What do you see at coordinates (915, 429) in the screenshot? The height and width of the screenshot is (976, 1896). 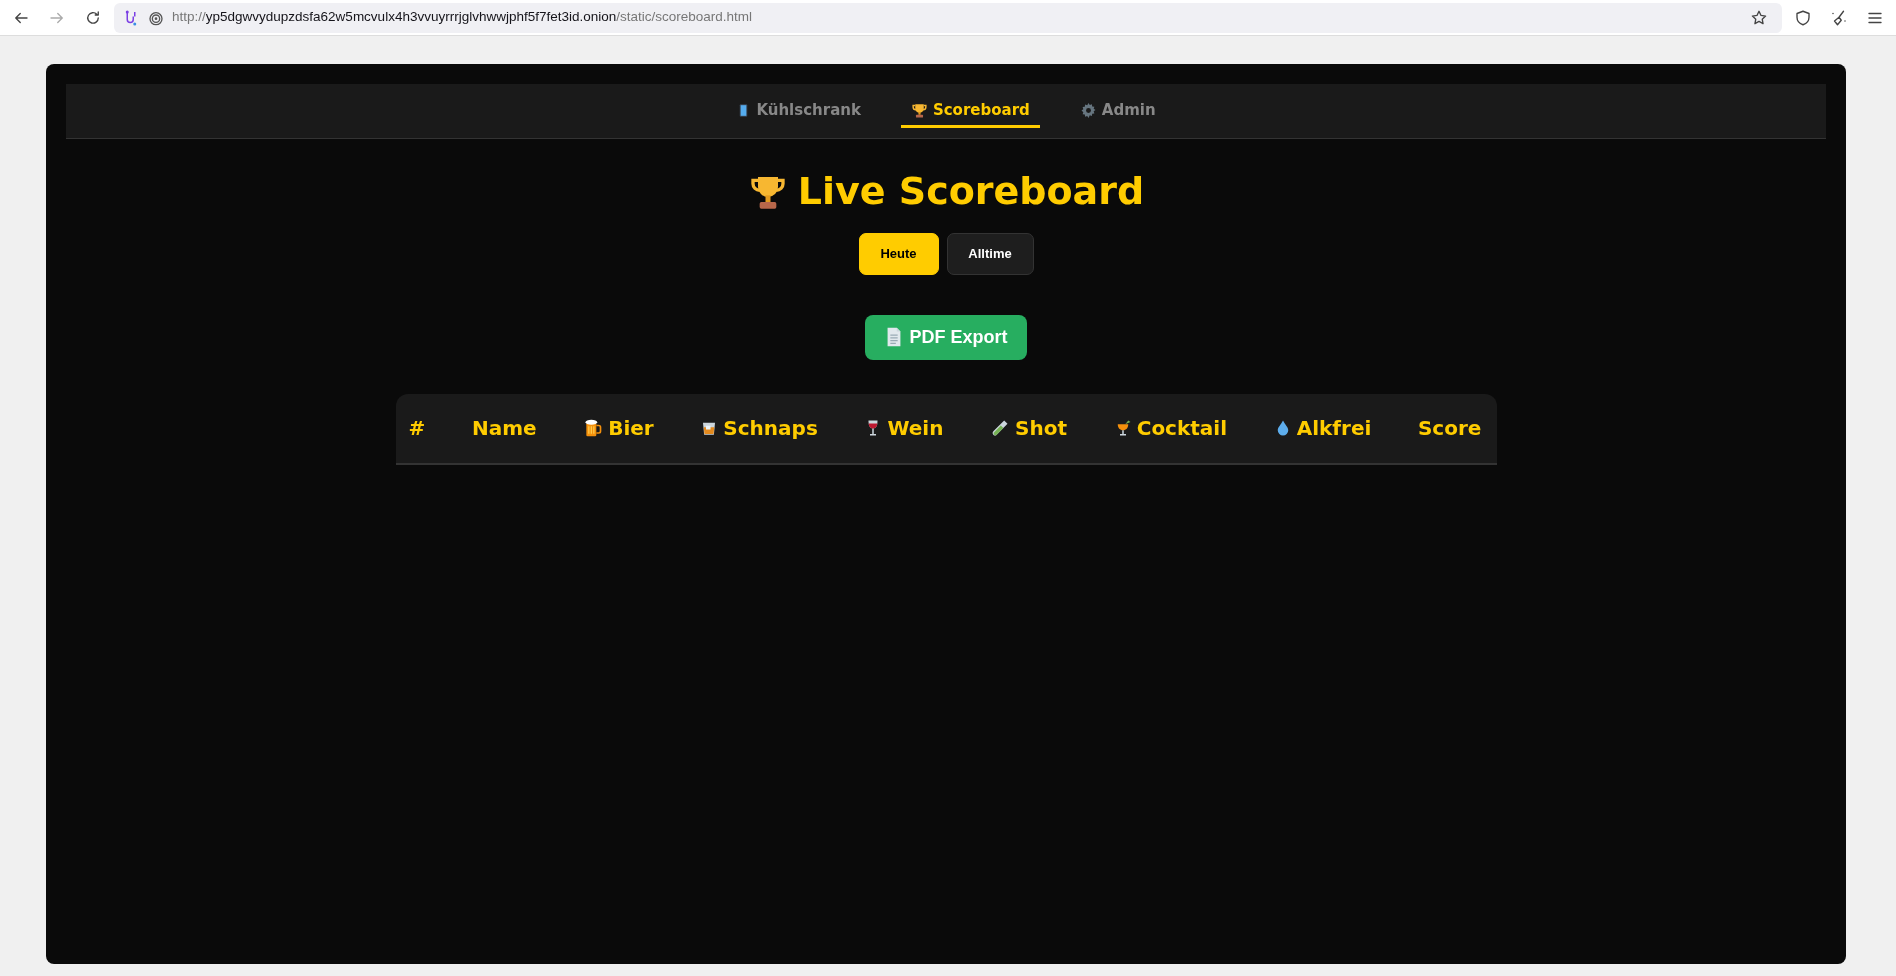 I see `column-header: Wein` at bounding box center [915, 429].